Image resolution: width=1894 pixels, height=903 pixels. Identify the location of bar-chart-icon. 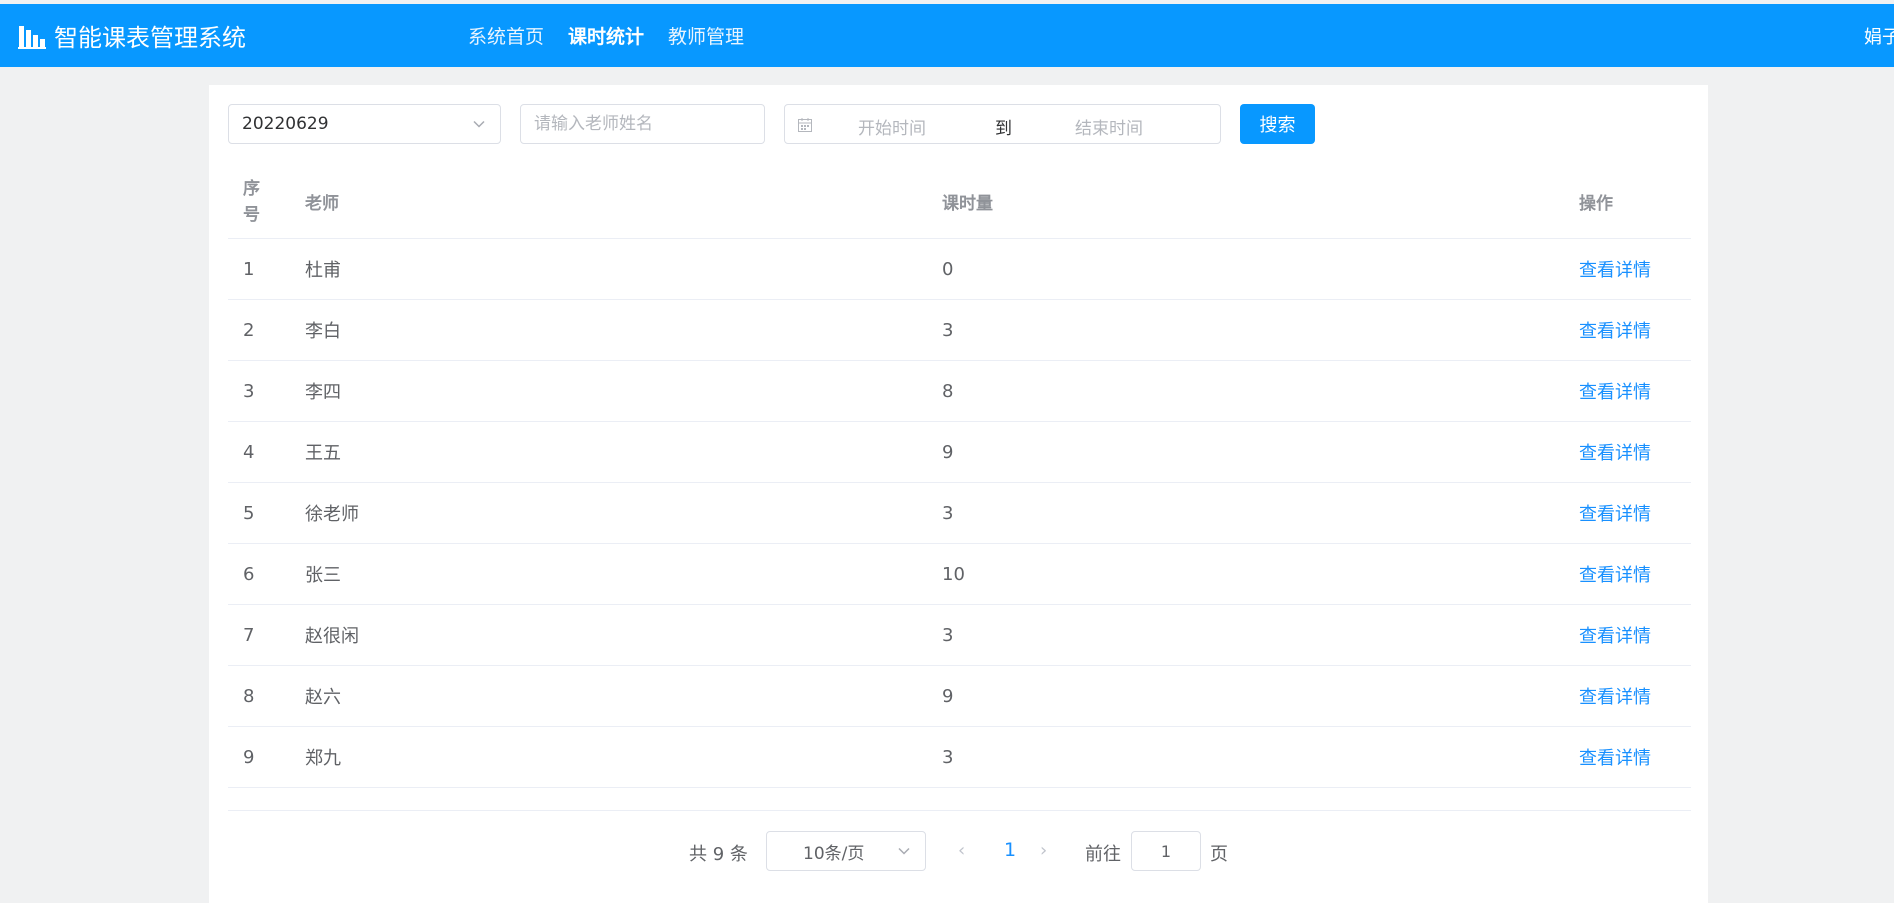
(32, 37).